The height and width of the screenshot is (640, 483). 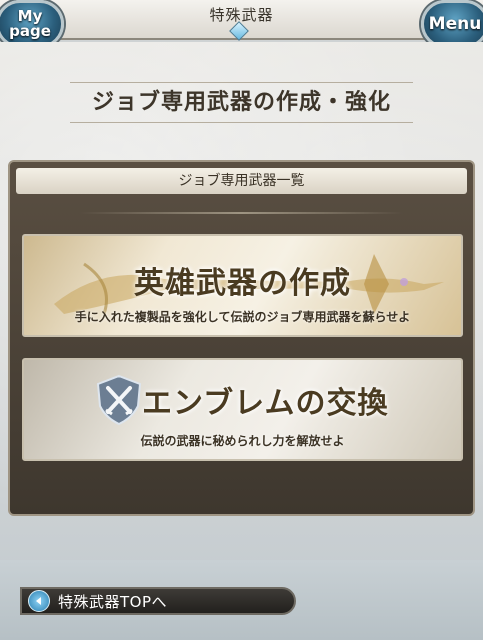 I want to click on top-bar: 特殊武器, so click(x=241, y=20).